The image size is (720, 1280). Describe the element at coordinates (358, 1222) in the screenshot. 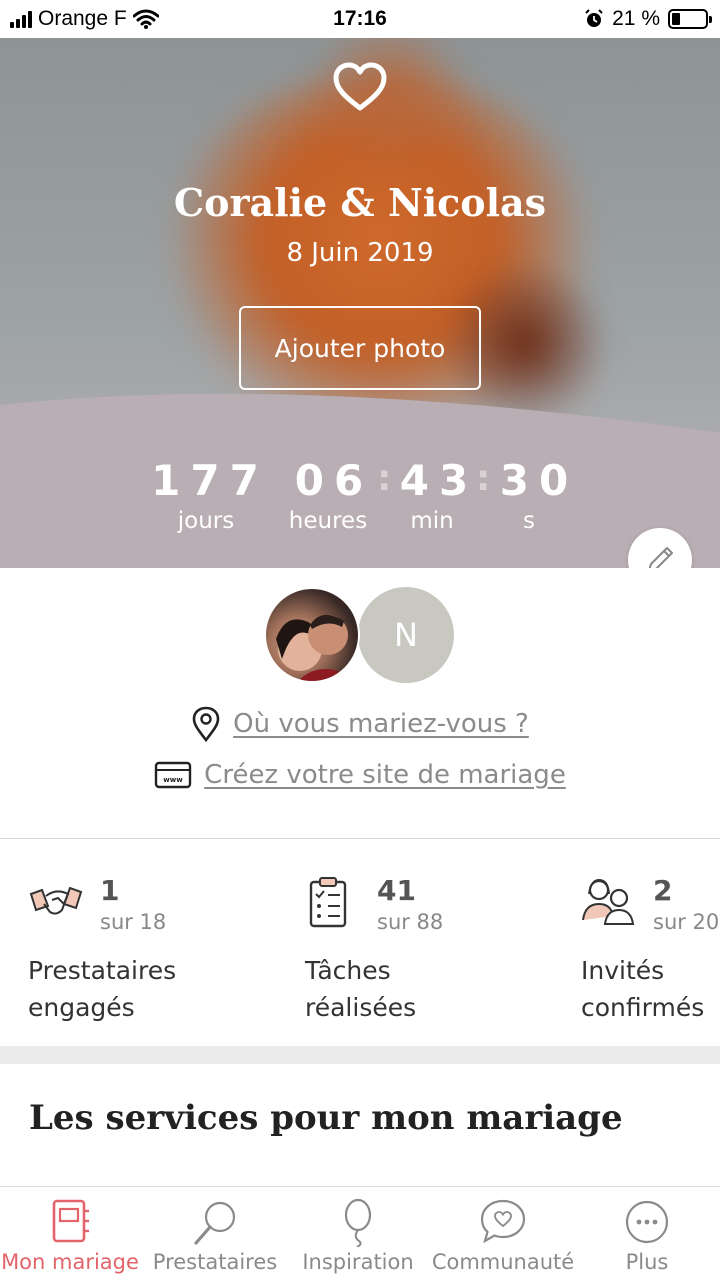

I see `balloon-icon` at that location.